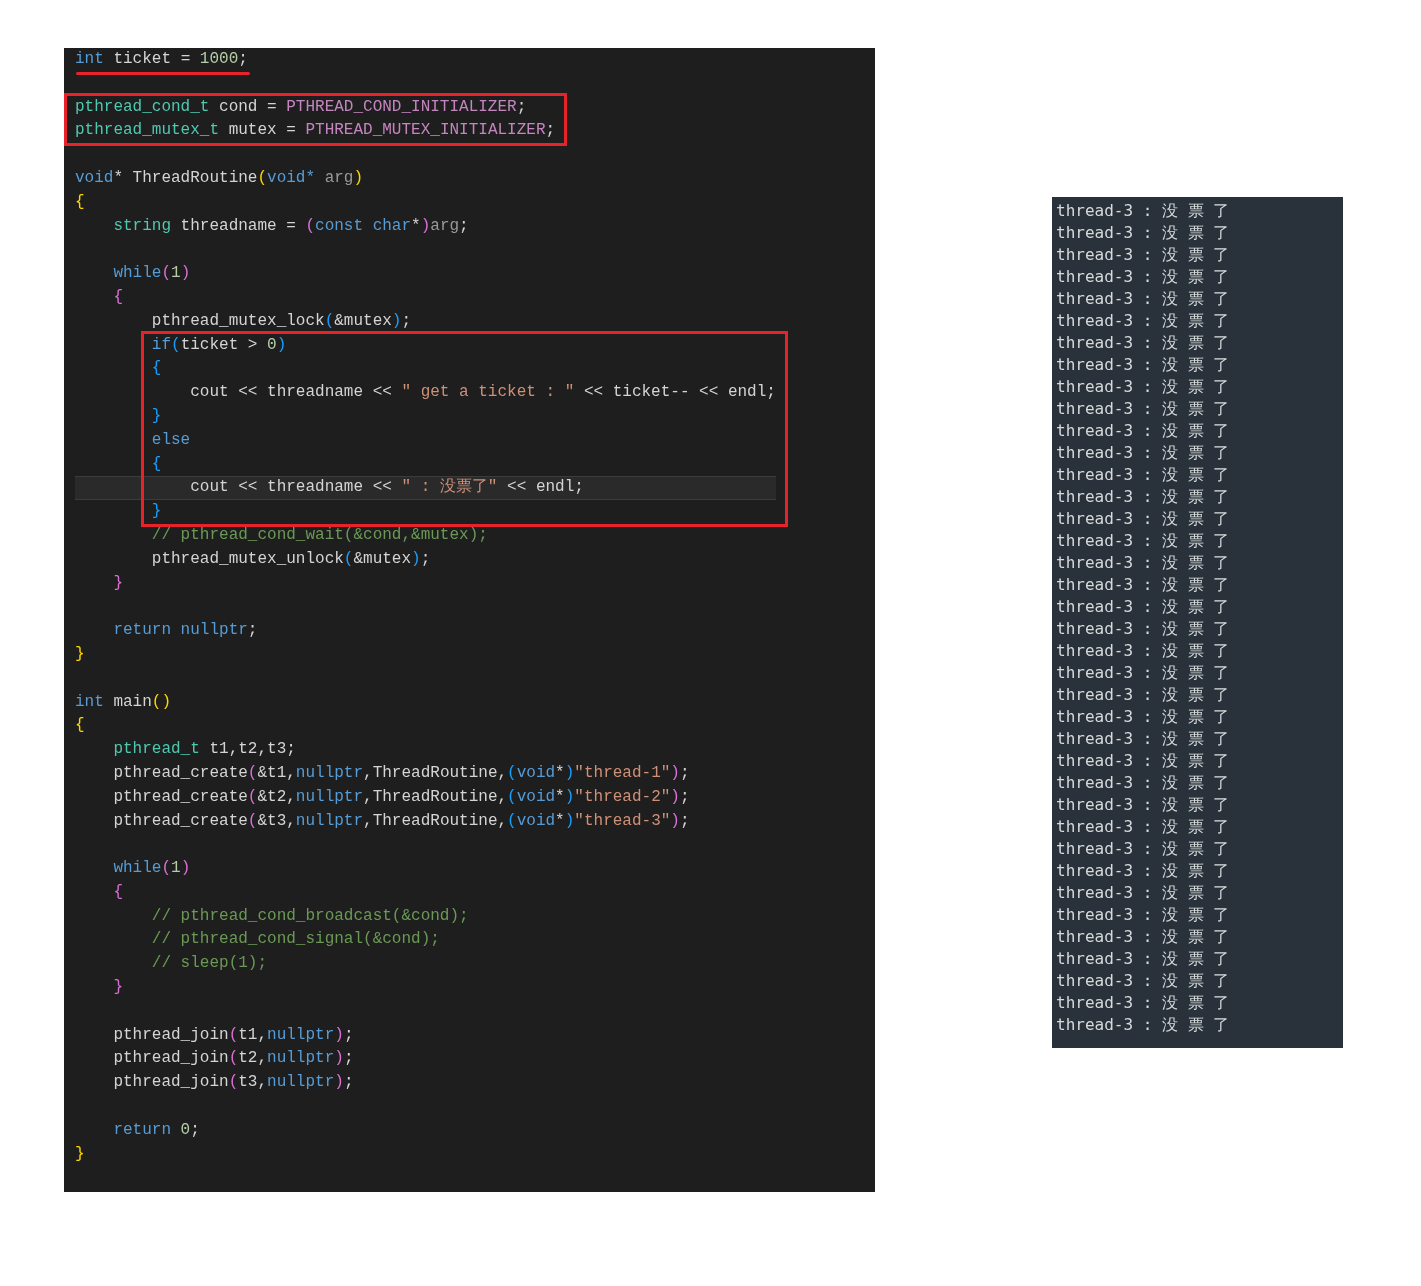 This screenshot has width=1421, height=1286. I want to click on code-line: pthread_cond_t cond = PTHREAD_COND_INITIALIZER;, so click(301, 107).